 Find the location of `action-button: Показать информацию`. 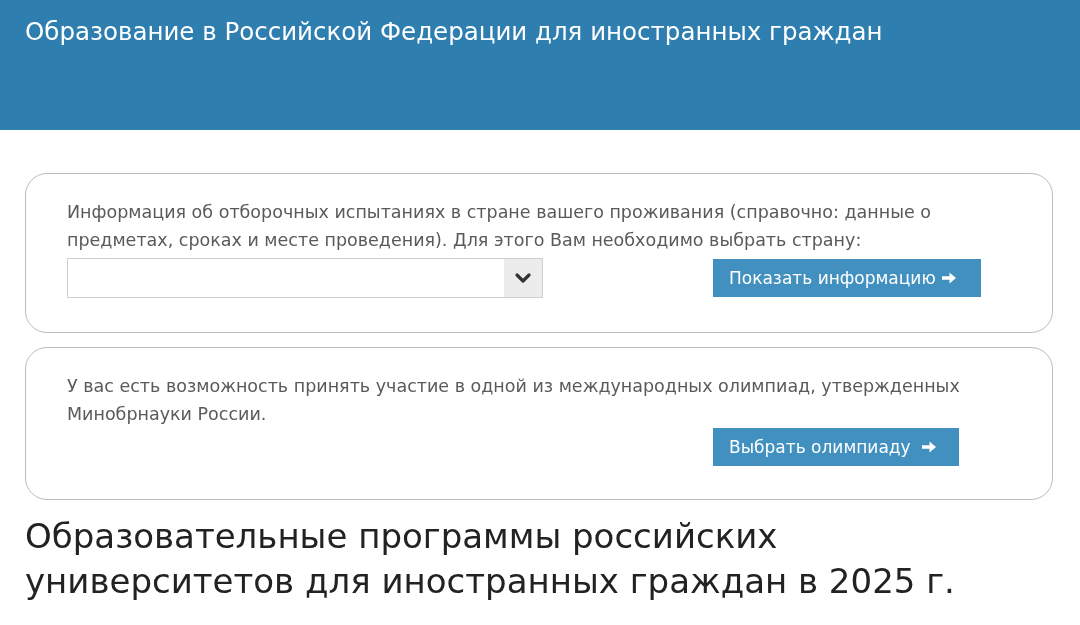

action-button: Показать информацию is located at coordinates (847, 278).